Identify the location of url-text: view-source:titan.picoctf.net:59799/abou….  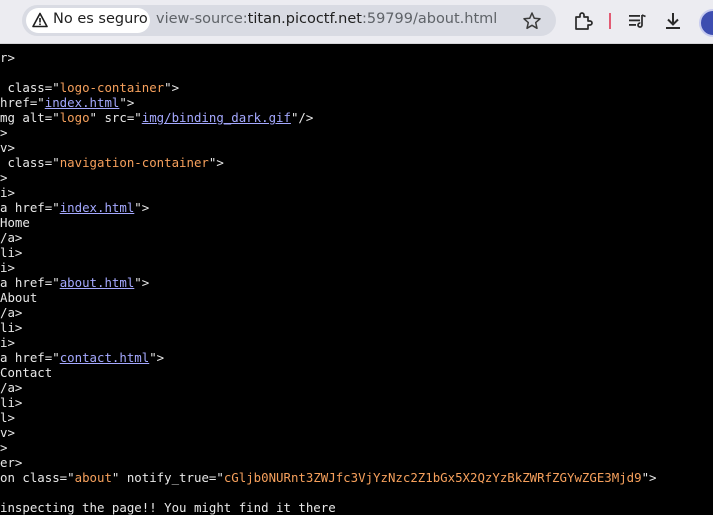
(326, 19).